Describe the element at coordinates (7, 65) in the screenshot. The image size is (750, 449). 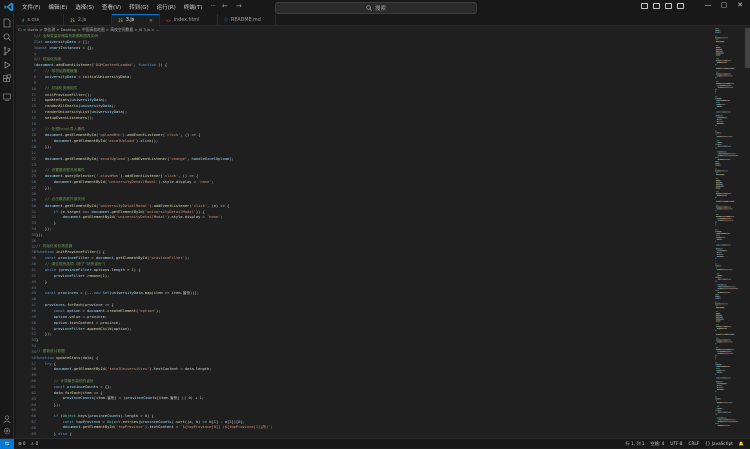
I see `run-debug-icon` at that location.